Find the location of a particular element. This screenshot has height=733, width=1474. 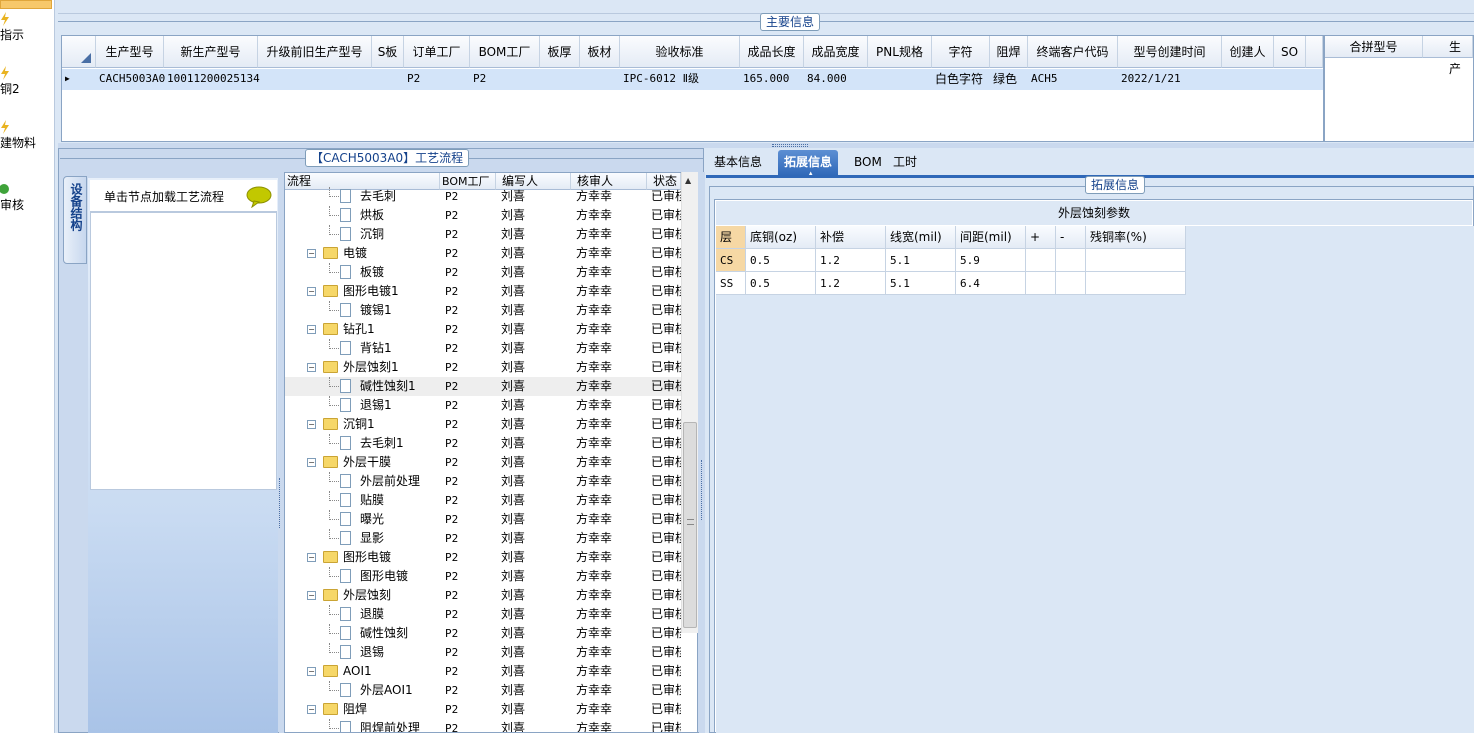

tree-row: − 电镀 P2 刘喜 方幸幸 已审核 is located at coordinates (483, 253).